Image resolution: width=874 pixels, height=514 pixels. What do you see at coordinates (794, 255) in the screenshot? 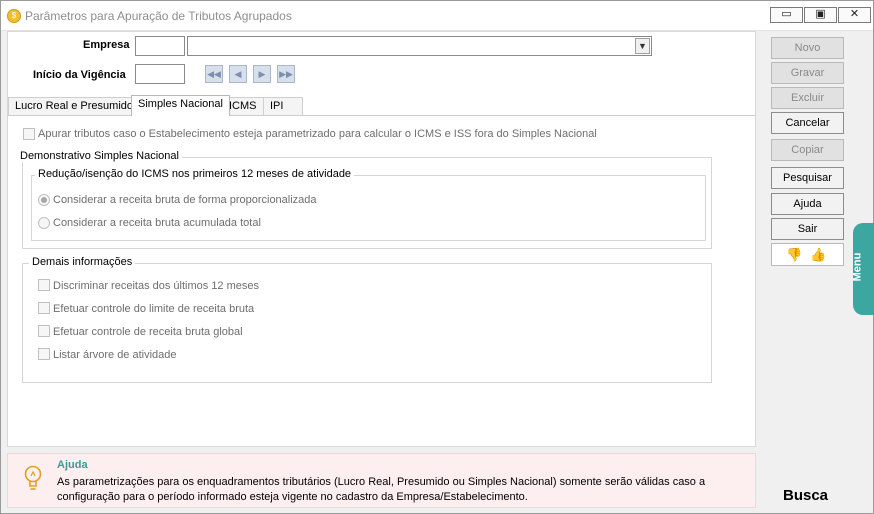
I see `thumbs-down-icon: 👎` at bounding box center [794, 255].